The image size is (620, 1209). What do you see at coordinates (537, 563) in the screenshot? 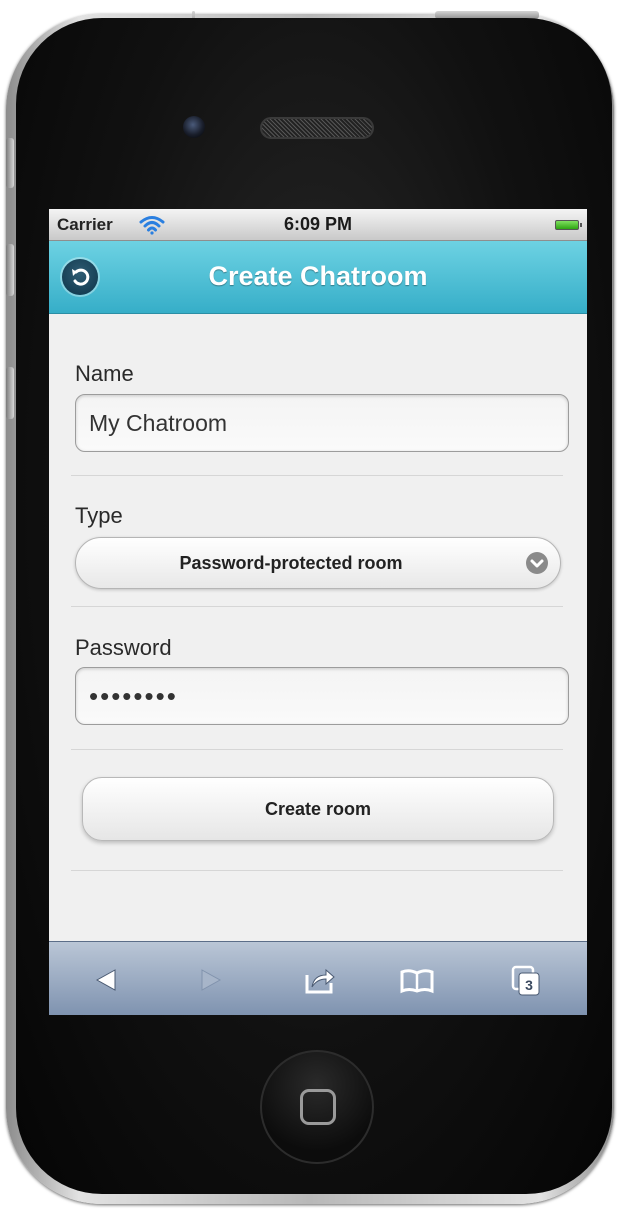
I see `chevron-down-icon` at bounding box center [537, 563].